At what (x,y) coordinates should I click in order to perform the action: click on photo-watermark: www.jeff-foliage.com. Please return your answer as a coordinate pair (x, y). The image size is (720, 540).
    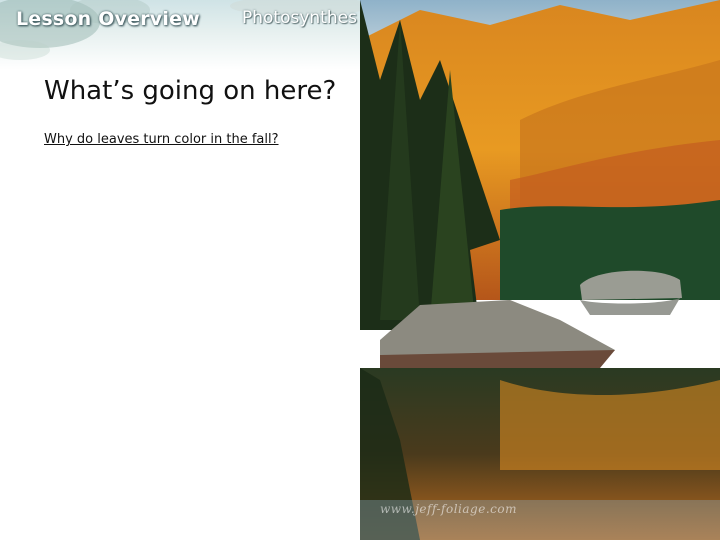
    Looking at the image, I should click on (448, 509).